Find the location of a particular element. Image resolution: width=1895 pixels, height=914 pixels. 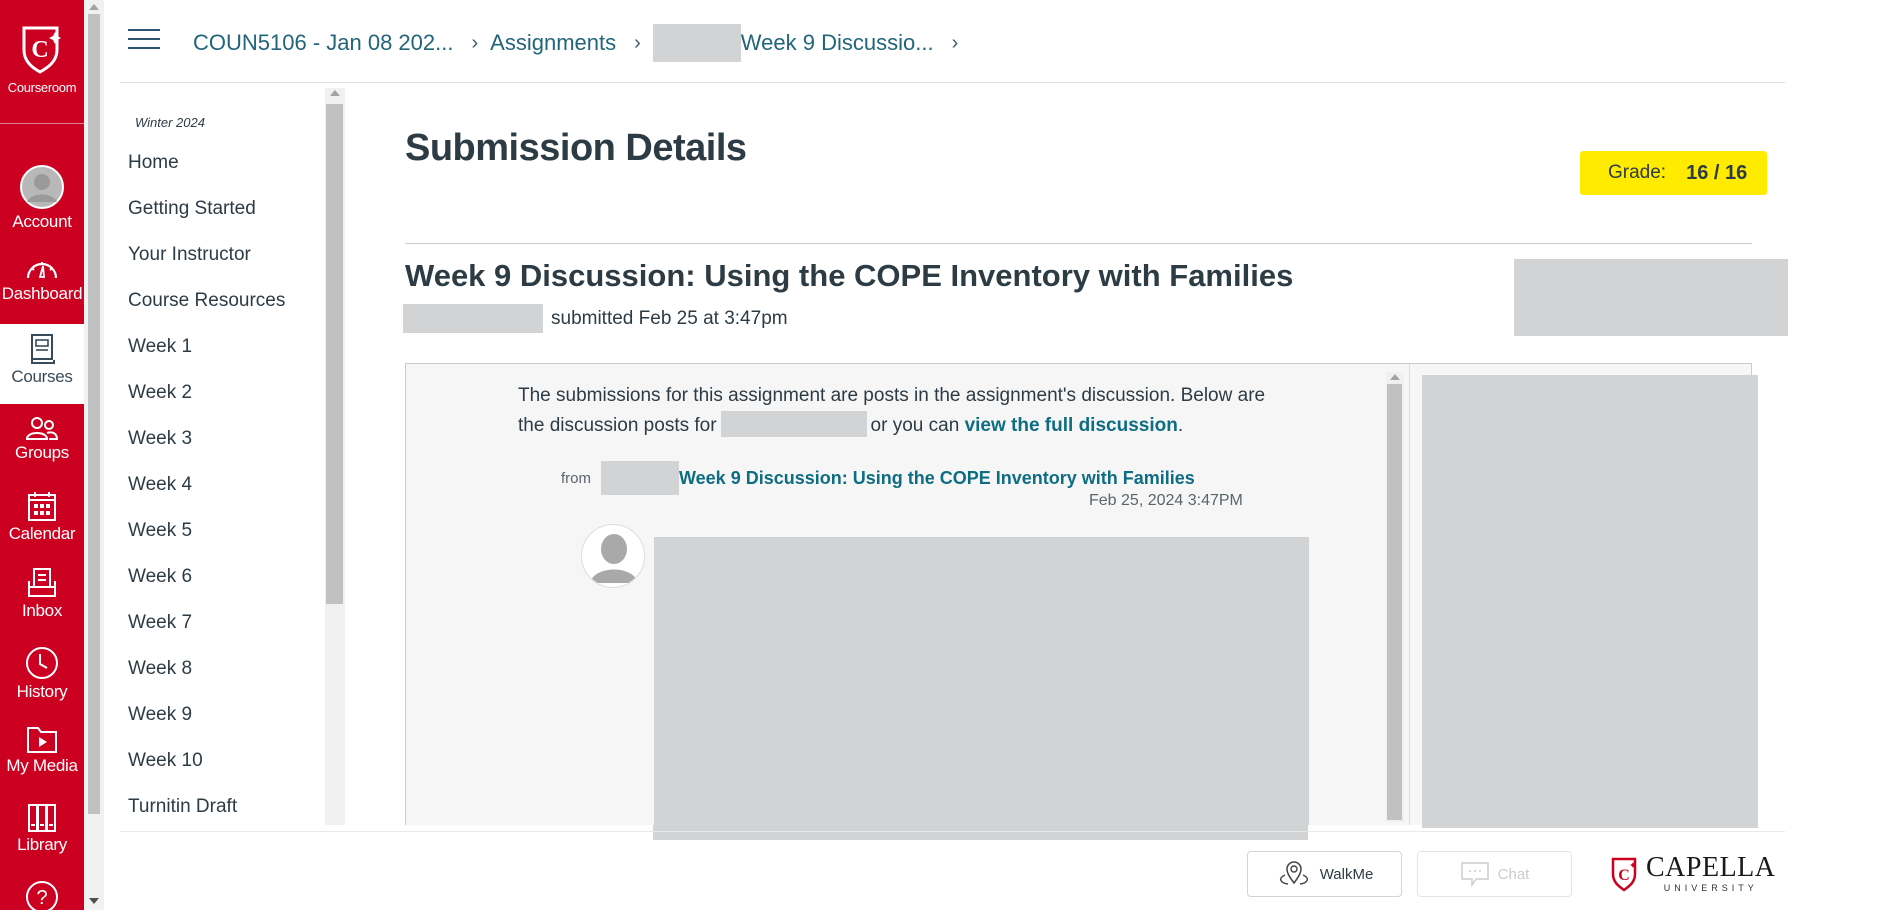

submitted-text: submitted Feb 25 at 3:47pm is located at coordinates (669, 318).